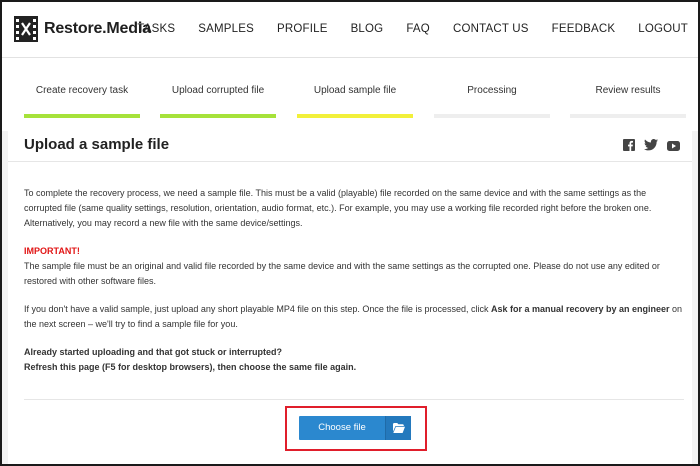  What do you see at coordinates (218, 90) in the screenshot?
I see `step-label: Upload corrupted file` at bounding box center [218, 90].